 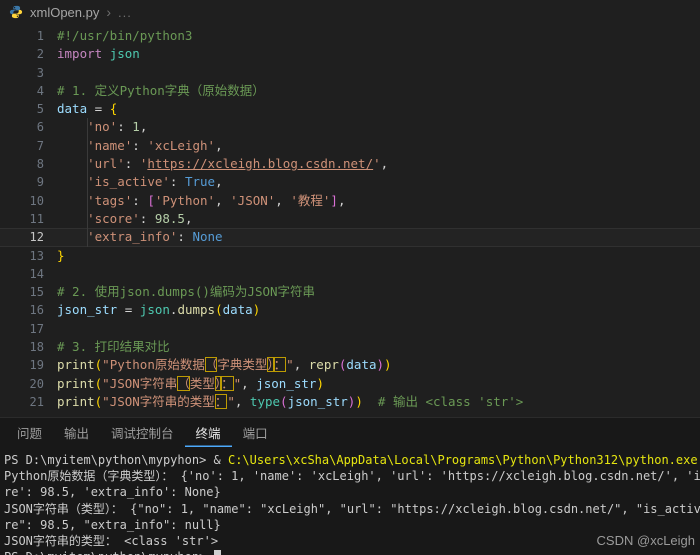 I want to click on code-segment: None, so click(x=207, y=237).